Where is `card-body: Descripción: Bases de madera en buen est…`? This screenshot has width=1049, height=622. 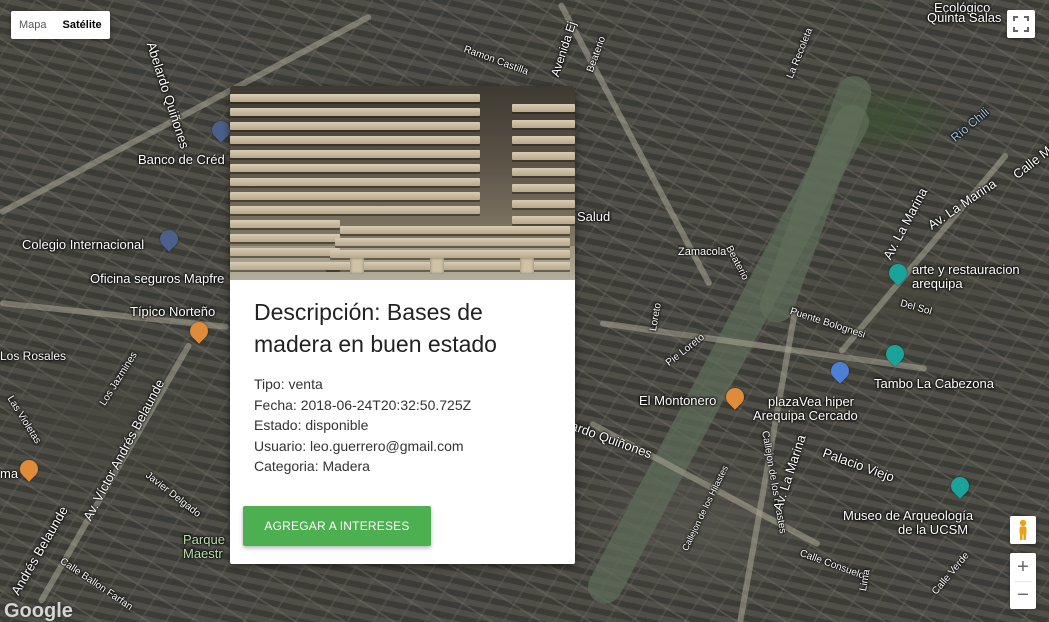 card-body: Descripción: Bases de madera en buen est… is located at coordinates (402, 378).